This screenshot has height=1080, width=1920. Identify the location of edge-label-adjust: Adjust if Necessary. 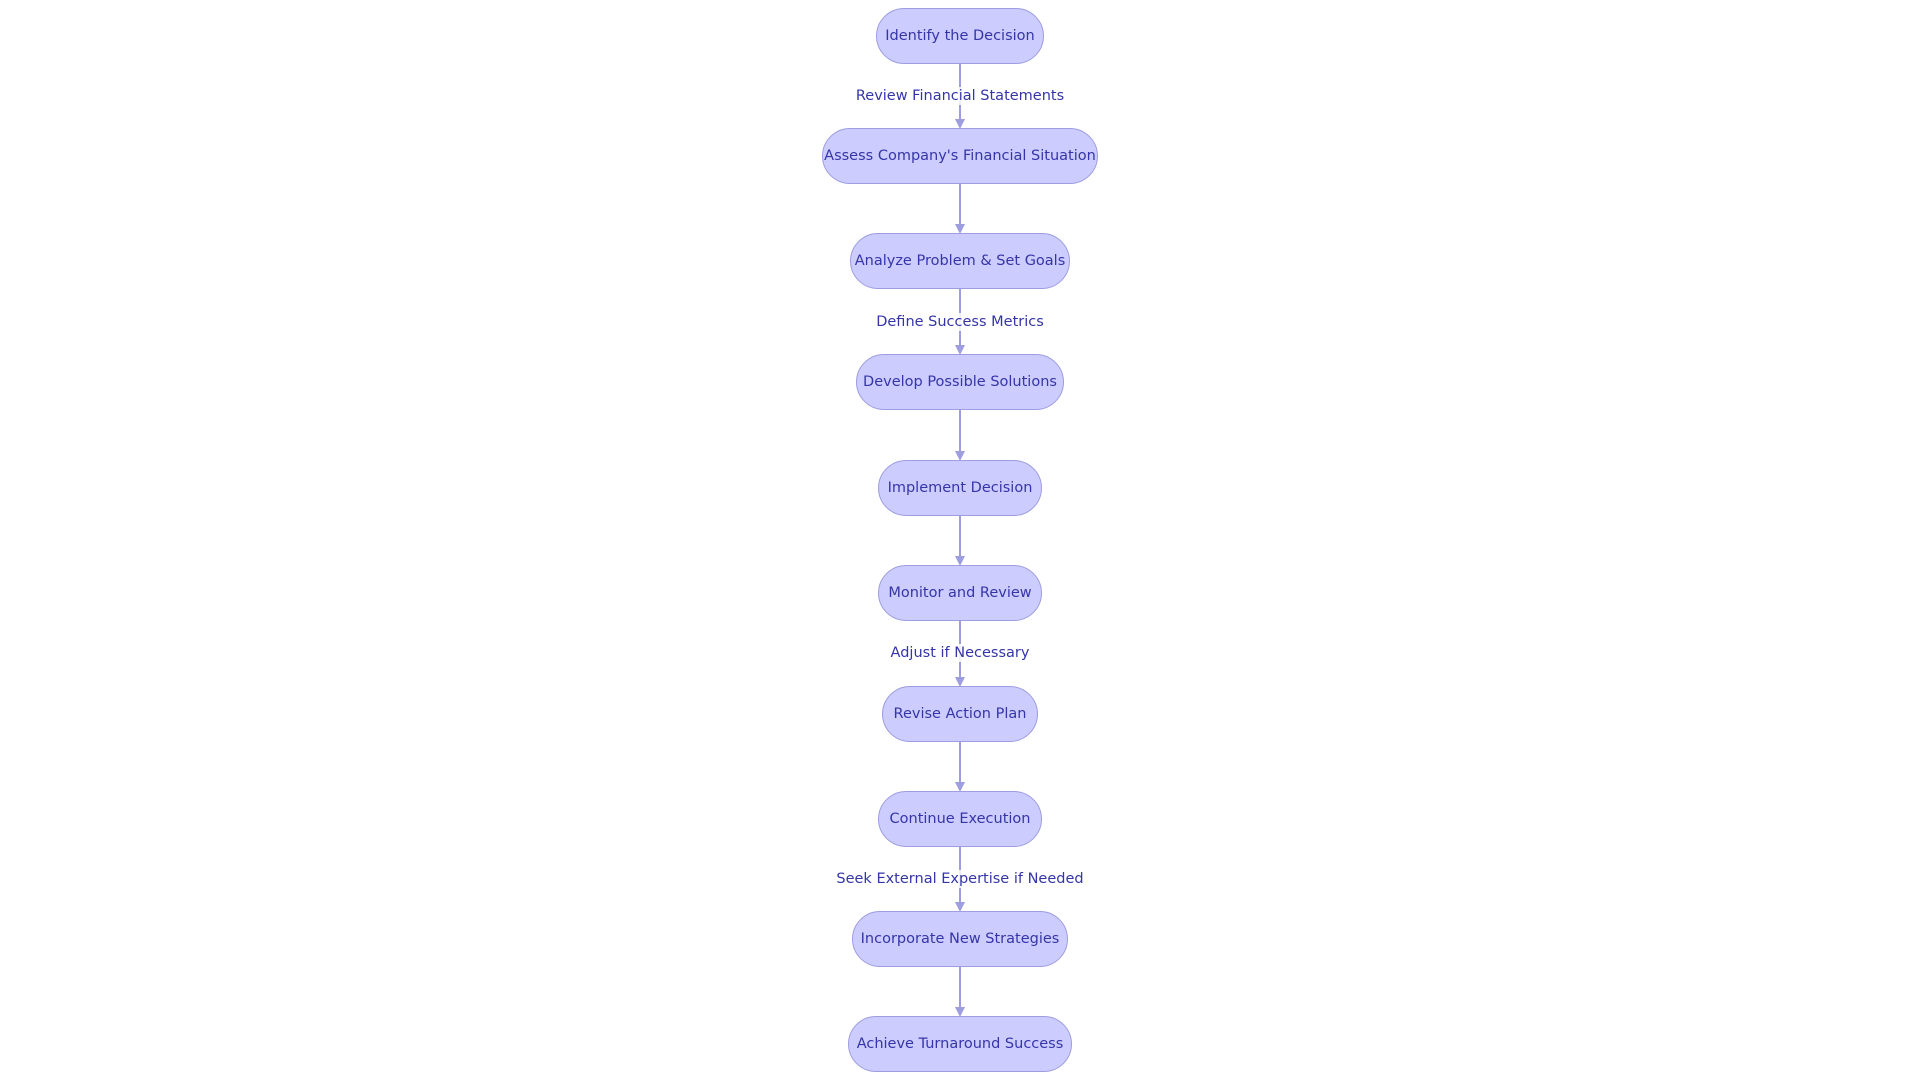
(960, 653).